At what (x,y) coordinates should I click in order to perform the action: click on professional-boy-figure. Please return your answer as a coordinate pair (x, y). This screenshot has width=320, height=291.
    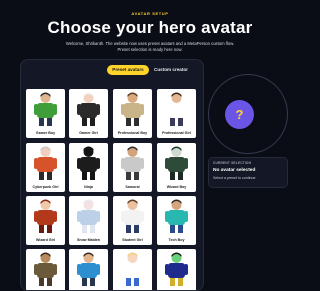
    Looking at the image, I should click on (132, 109).